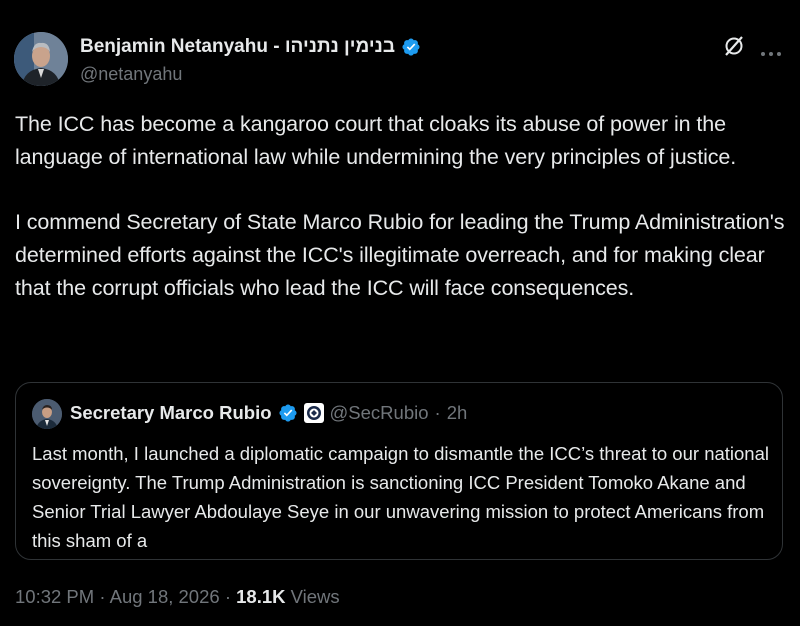 The image size is (800, 626). I want to click on more-options-icon, so click(771, 50).